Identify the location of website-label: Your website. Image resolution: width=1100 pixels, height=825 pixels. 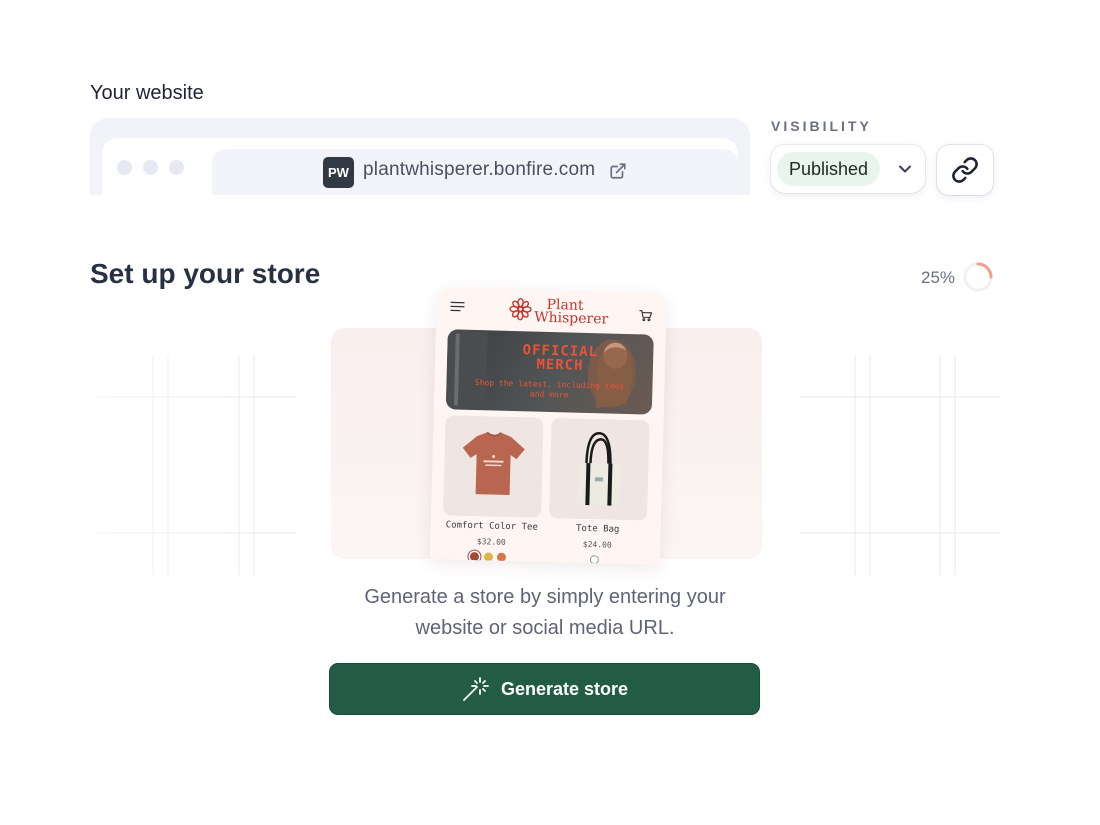
(147, 93).